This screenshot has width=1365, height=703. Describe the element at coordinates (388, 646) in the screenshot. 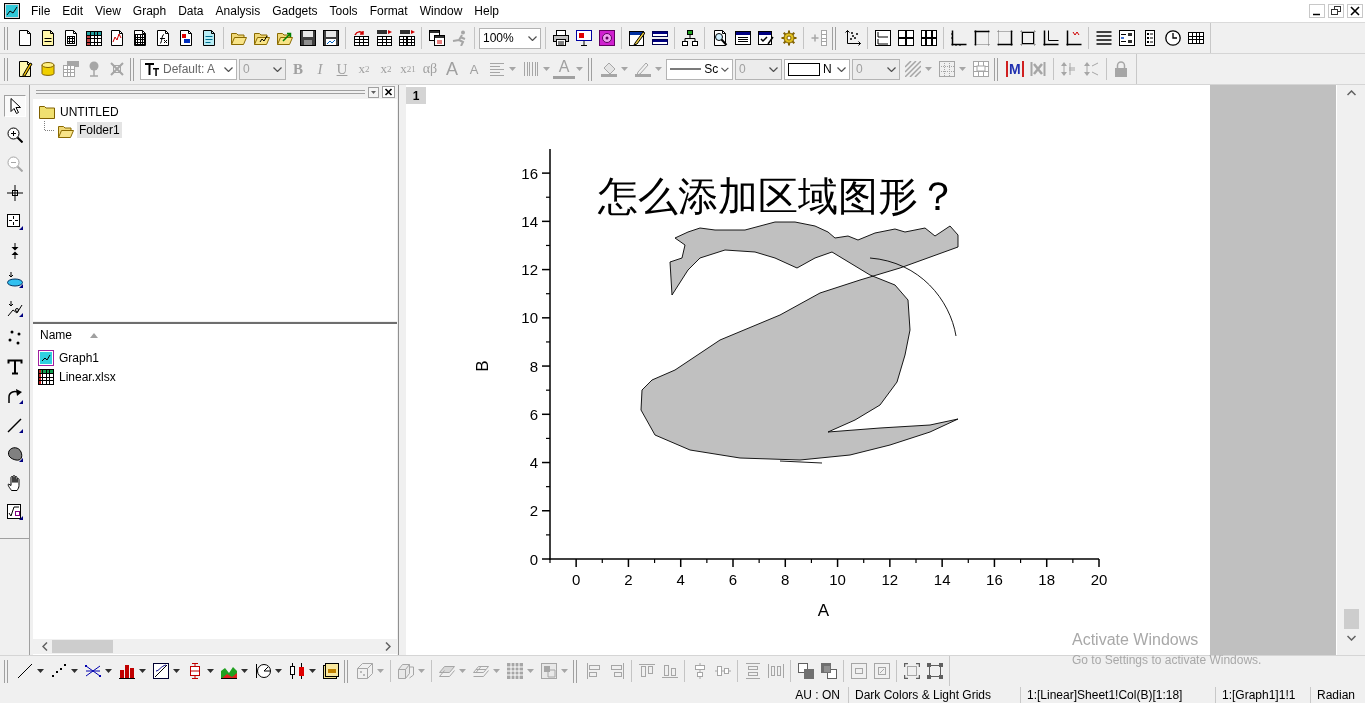

I see `chevron-right-icon` at that location.